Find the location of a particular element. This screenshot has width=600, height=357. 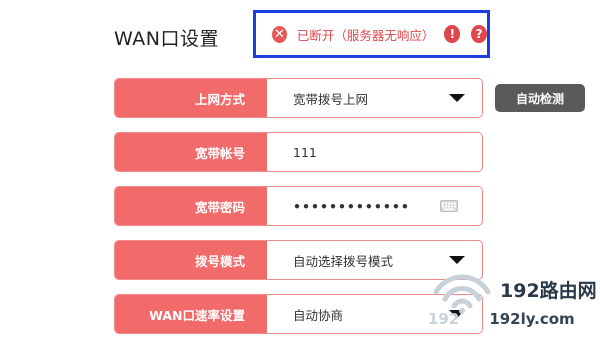

auto-detect-button: 自动检测 is located at coordinates (540, 98).